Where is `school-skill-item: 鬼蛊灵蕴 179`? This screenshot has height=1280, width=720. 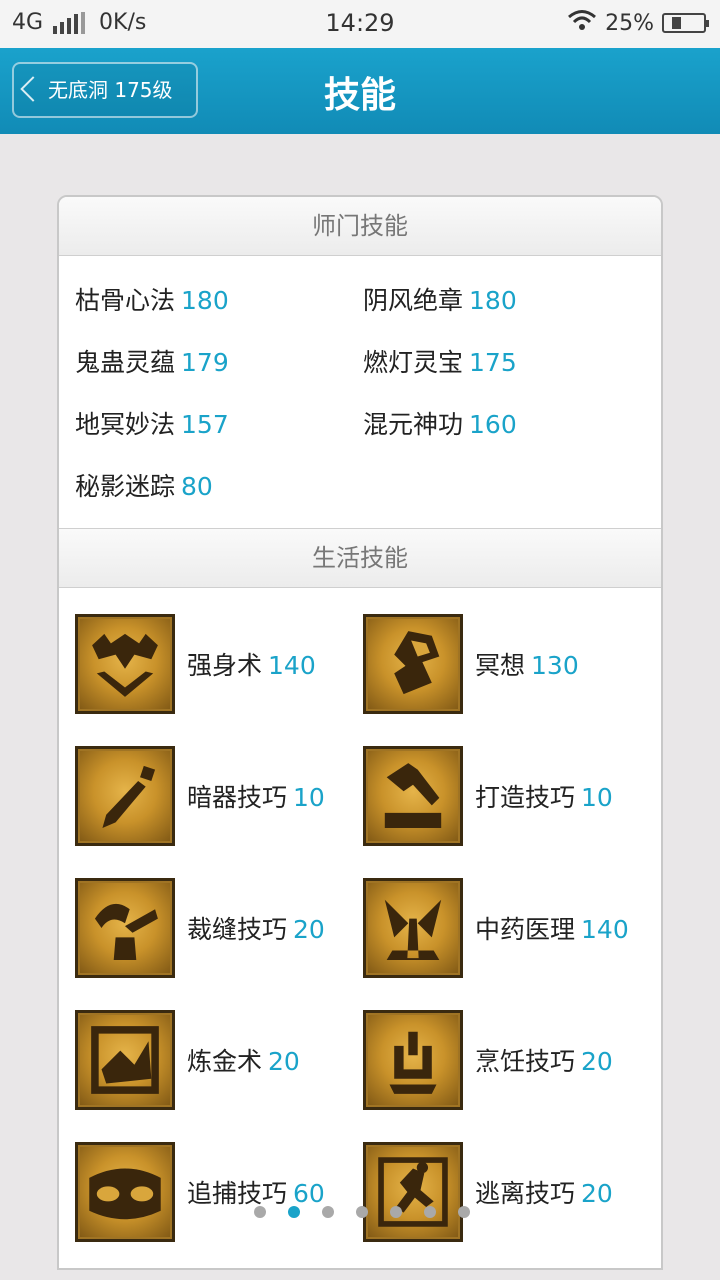 school-skill-item: 鬼蛊灵蕴 179 is located at coordinates (219, 363).